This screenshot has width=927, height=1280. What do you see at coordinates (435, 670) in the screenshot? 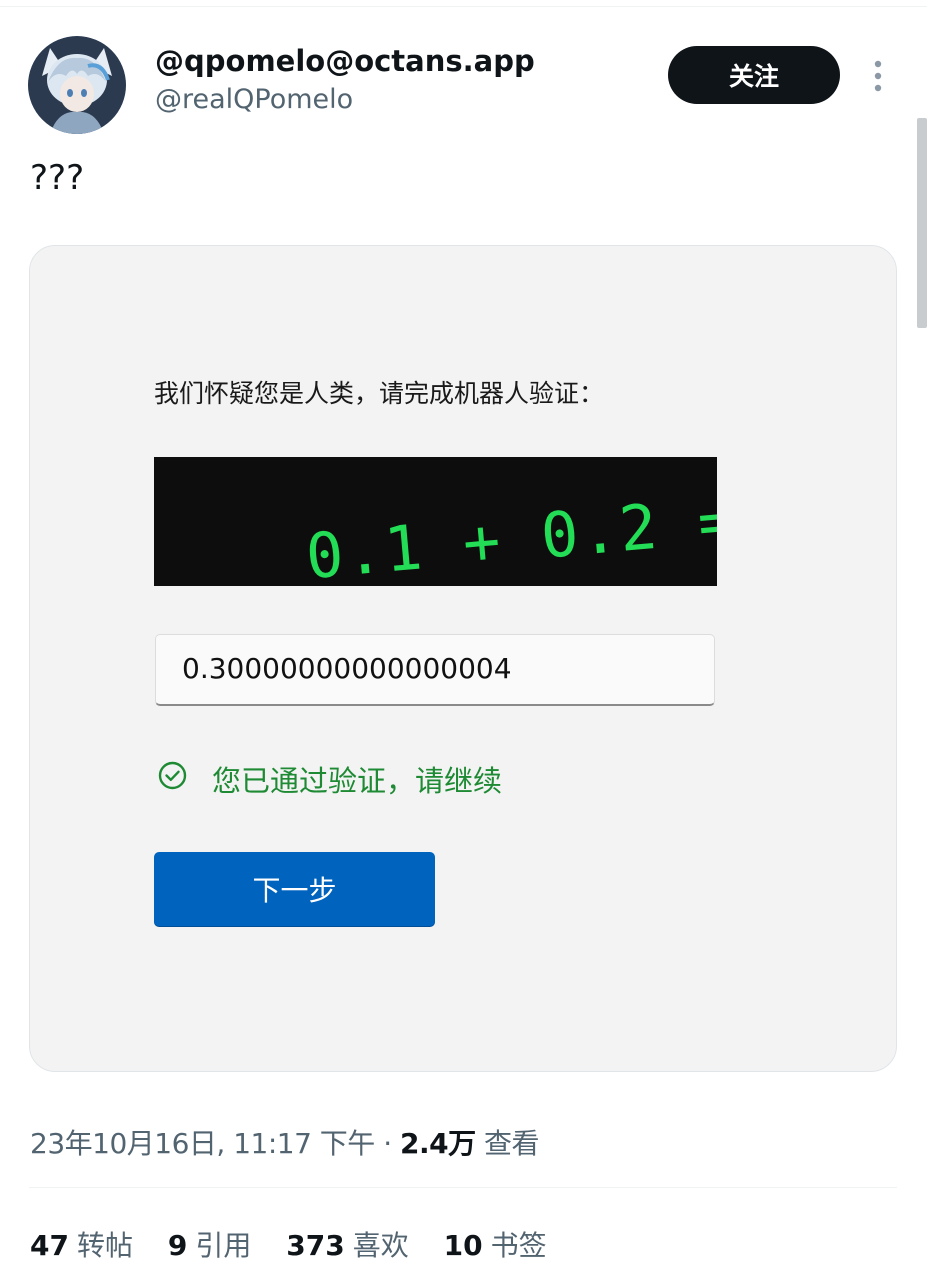
I see `captcha-answer-input: 0.30000000000000004` at bounding box center [435, 670].